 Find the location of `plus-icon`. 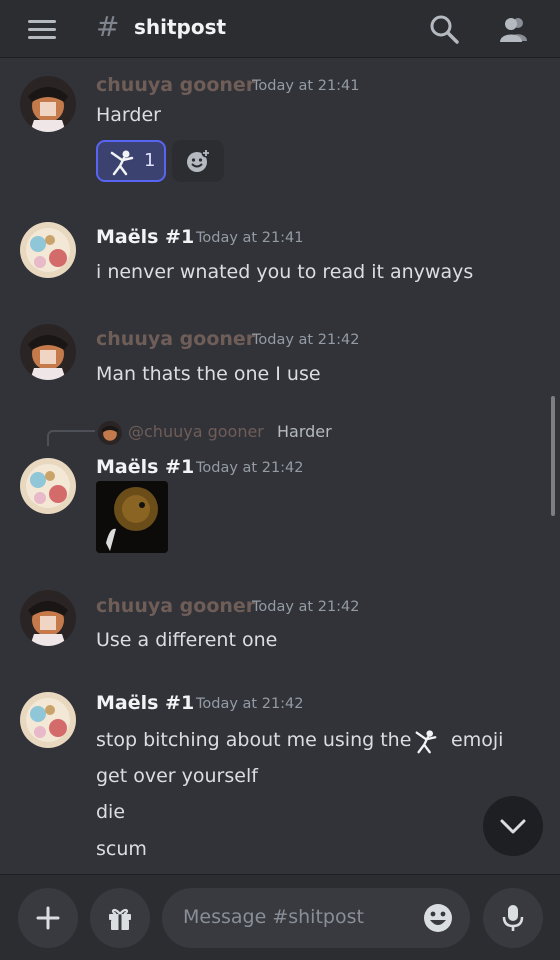

plus-icon is located at coordinates (48, 918).